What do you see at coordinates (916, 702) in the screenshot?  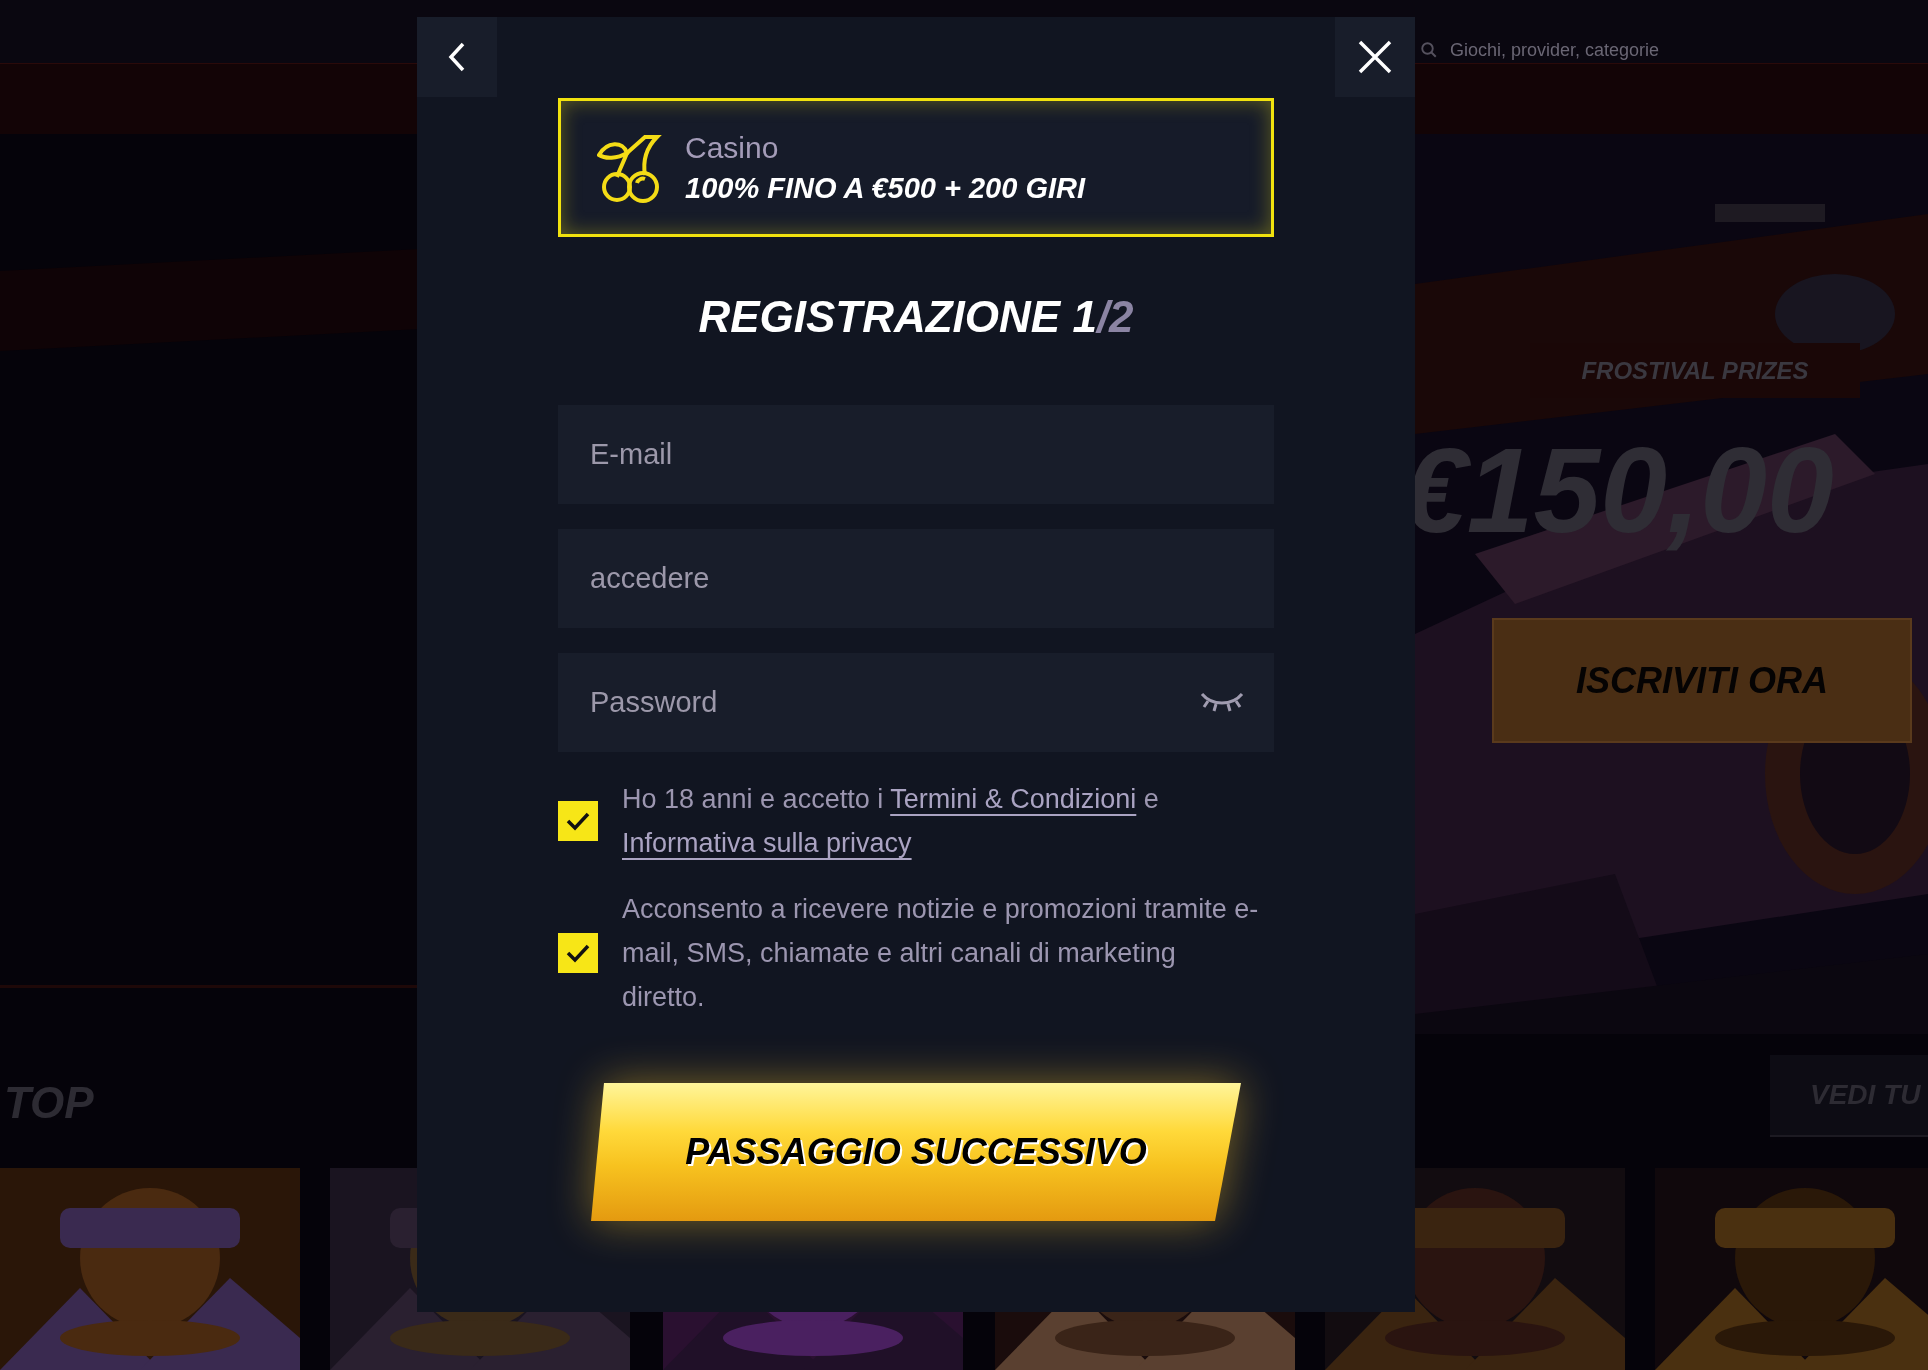 I see `password-field: Password` at bounding box center [916, 702].